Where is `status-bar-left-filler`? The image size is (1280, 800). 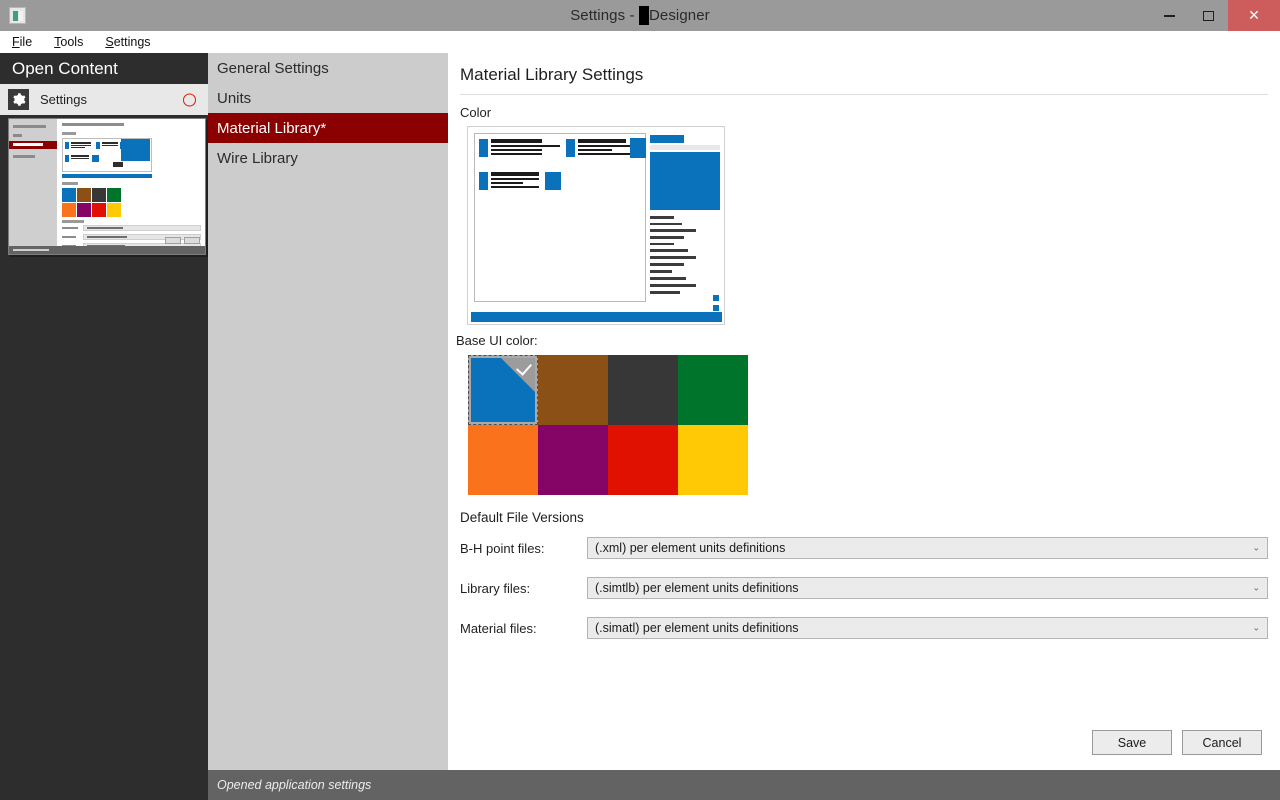
status-bar-left-filler is located at coordinates (104, 785).